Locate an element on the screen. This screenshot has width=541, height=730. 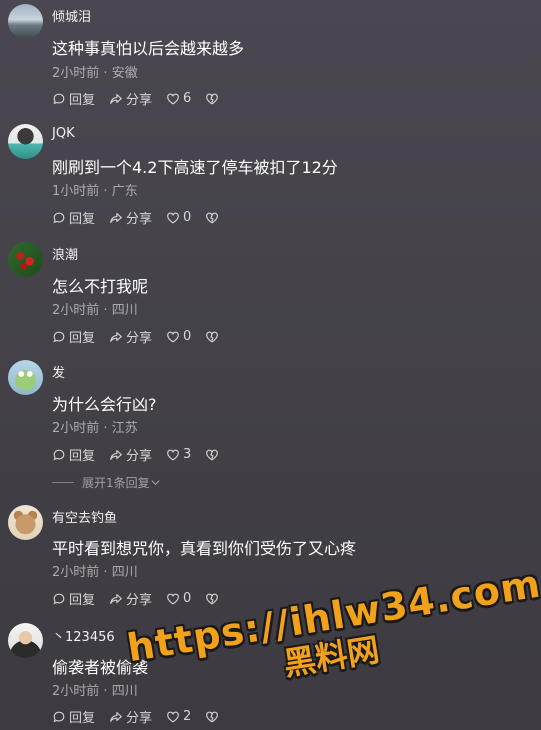
comment-username: 有空去钓鱼 is located at coordinates (84, 516).